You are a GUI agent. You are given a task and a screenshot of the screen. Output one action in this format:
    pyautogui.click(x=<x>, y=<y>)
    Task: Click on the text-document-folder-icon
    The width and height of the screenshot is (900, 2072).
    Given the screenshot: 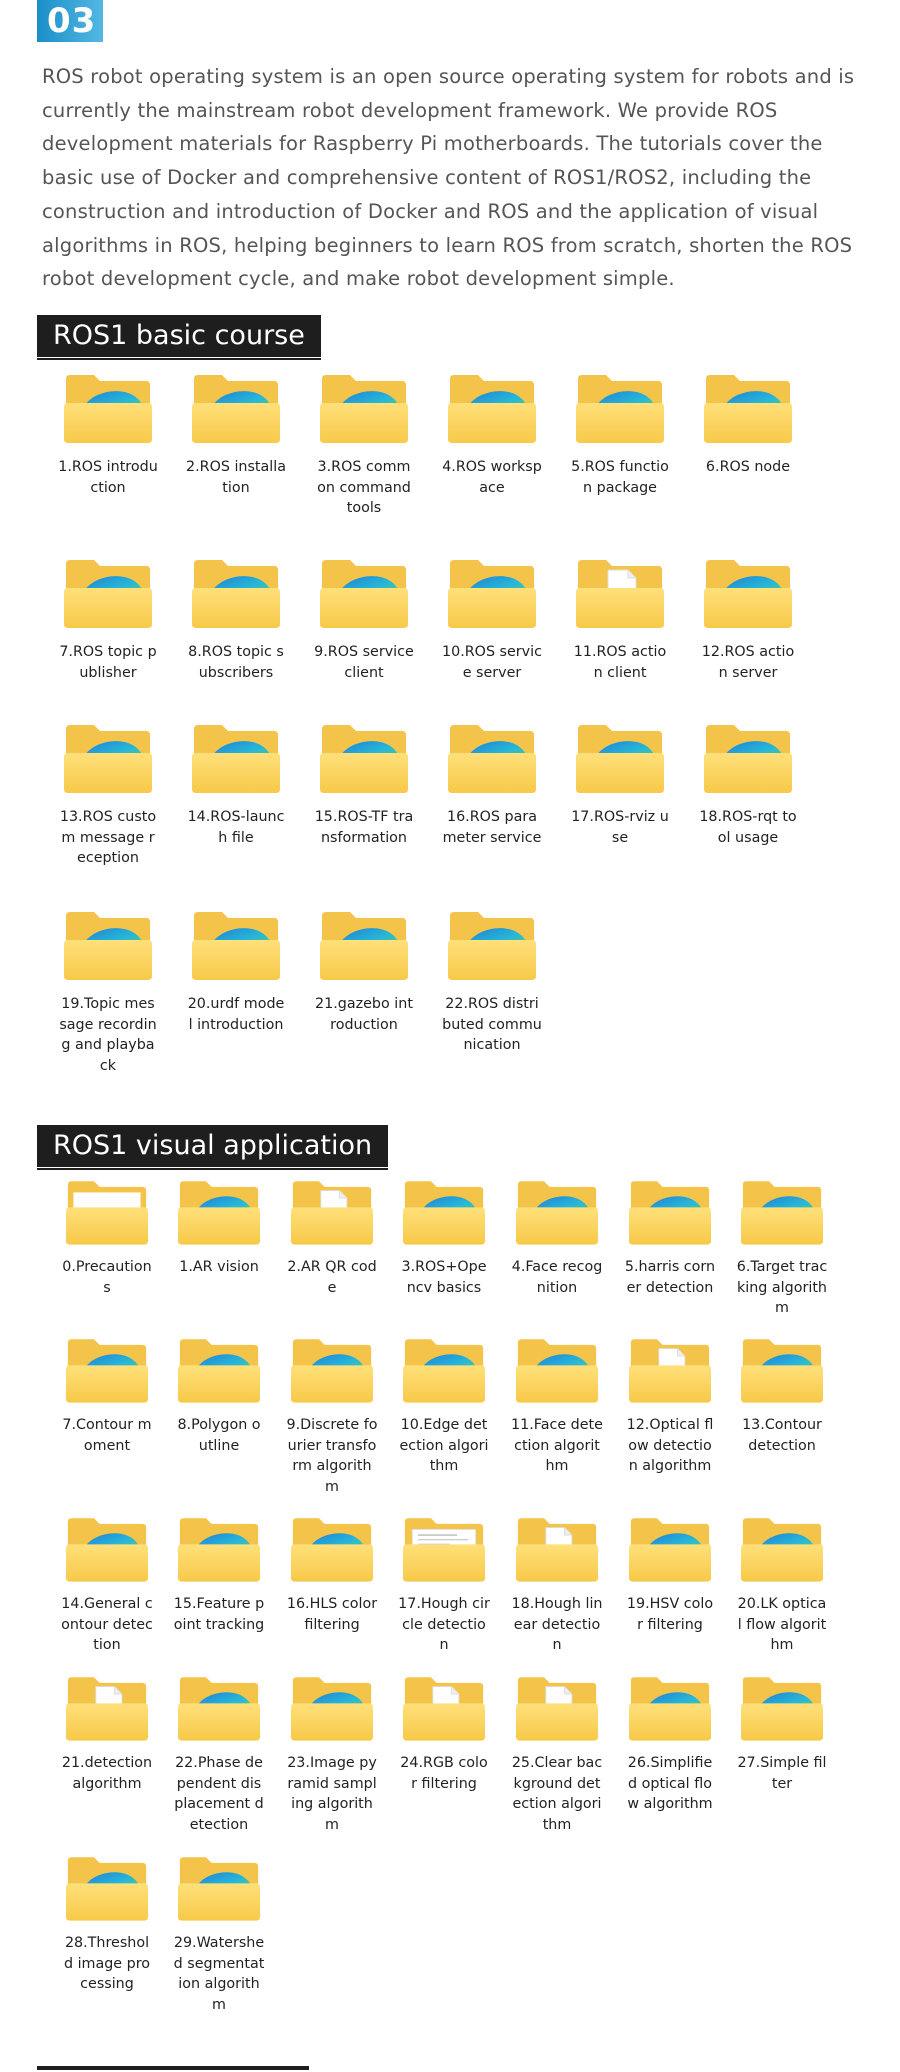 What is the action you would take?
    pyautogui.click(x=444, y=1549)
    